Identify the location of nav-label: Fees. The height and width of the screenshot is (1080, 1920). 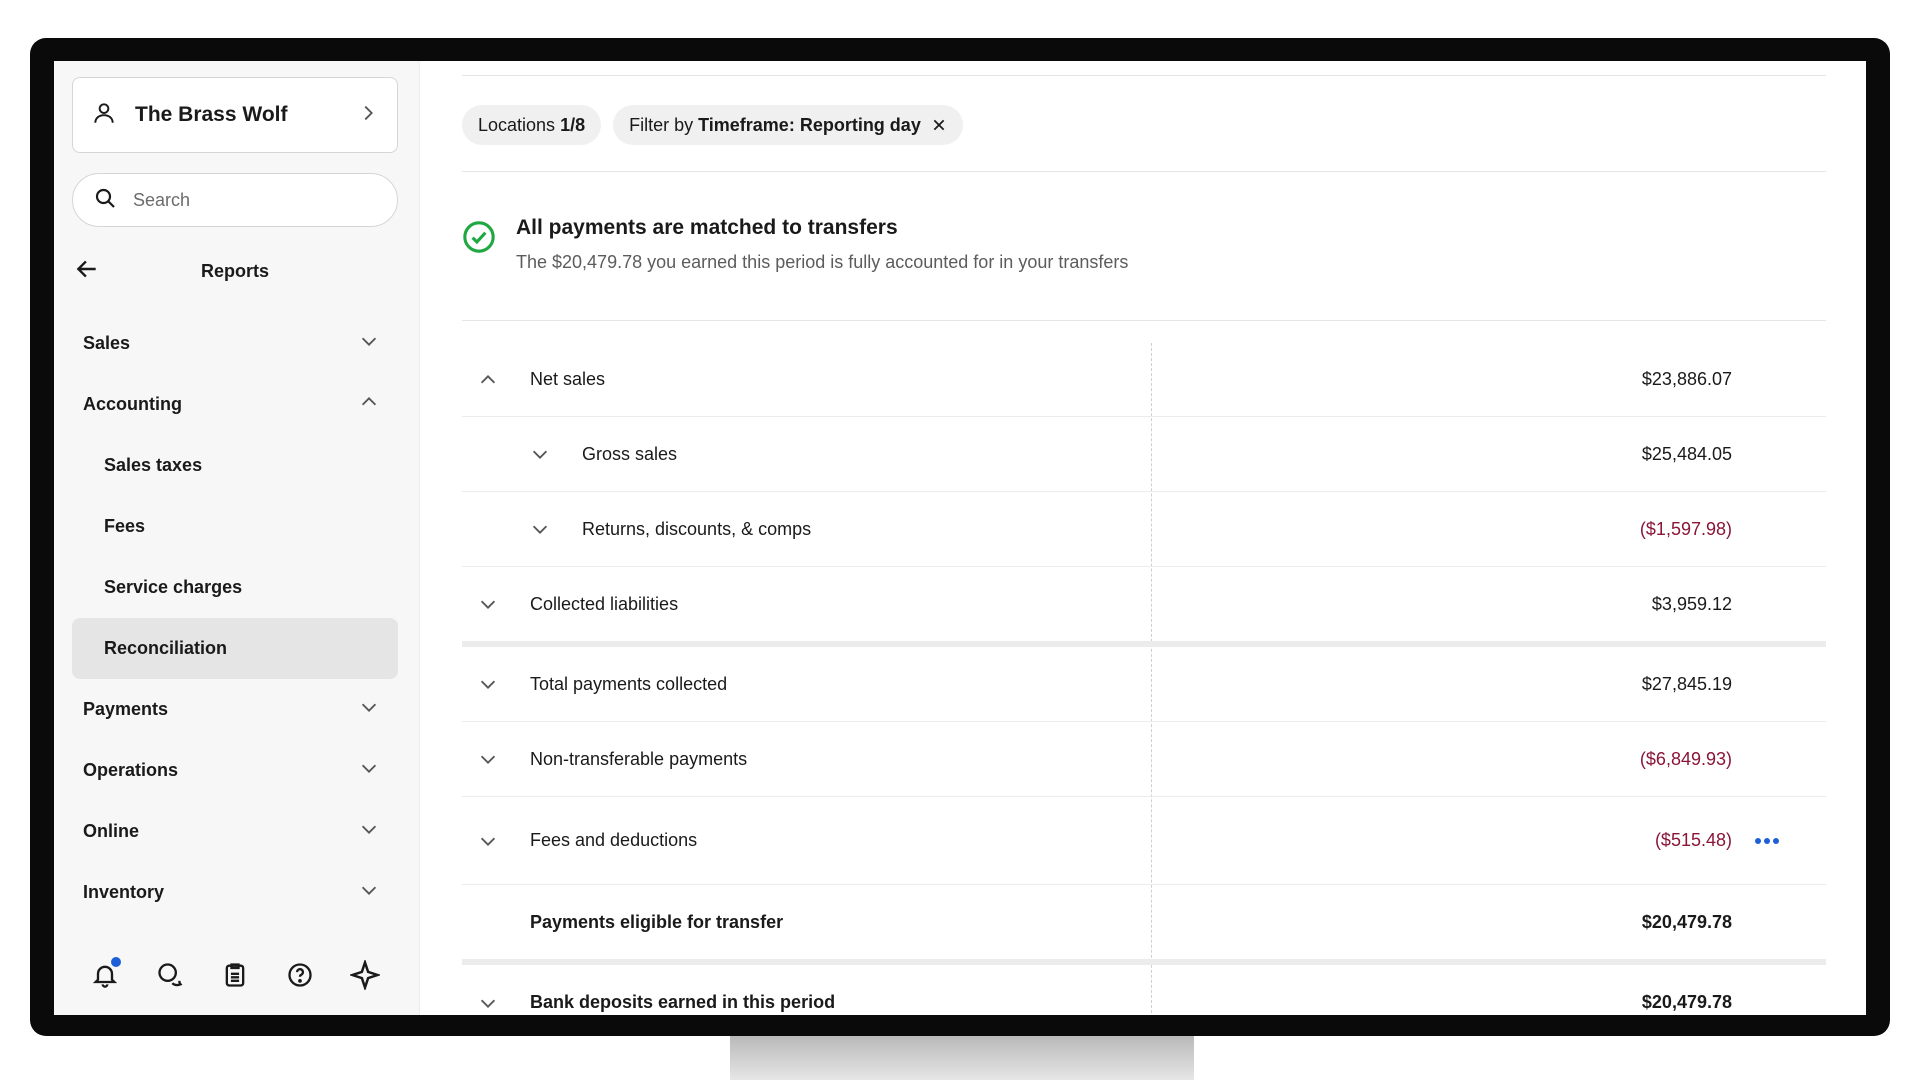
(125, 526).